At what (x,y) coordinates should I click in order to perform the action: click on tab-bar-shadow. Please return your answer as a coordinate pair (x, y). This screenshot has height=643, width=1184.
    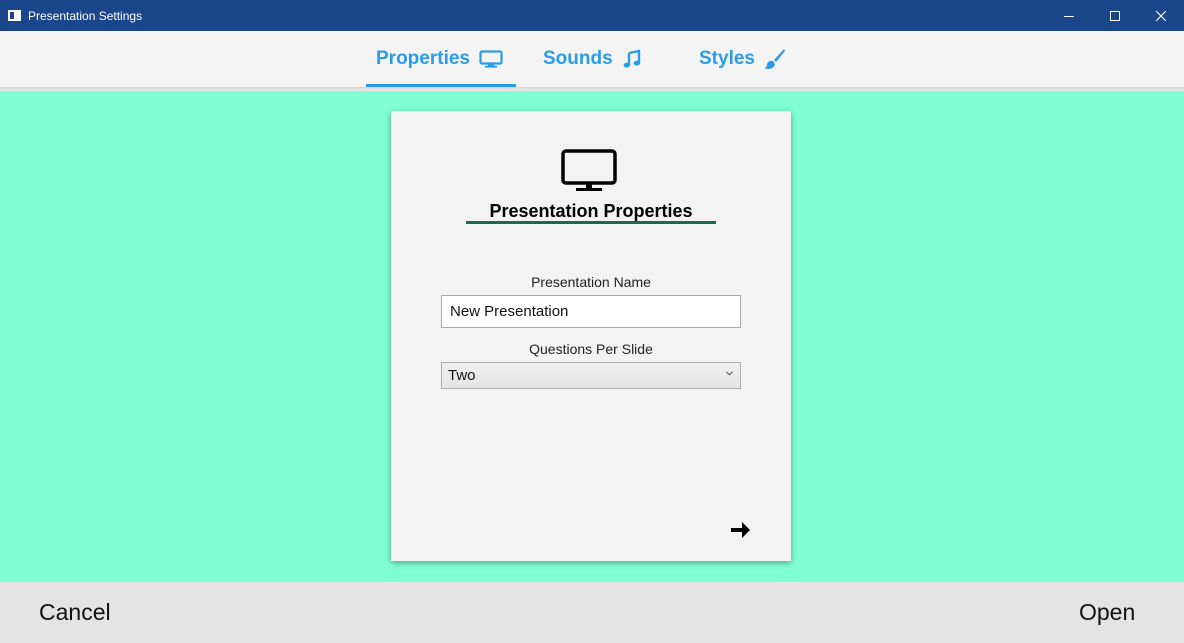
    Looking at the image, I should click on (592, 89).